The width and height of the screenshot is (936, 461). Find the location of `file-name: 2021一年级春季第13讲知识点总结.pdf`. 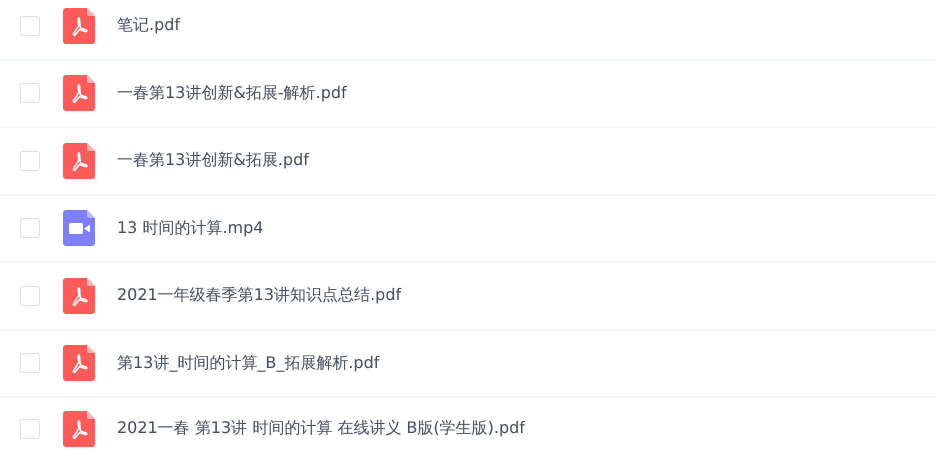

file-name: 2021一年级春季第13讲知识点总结.pdf is located at coordinates (259, 295).